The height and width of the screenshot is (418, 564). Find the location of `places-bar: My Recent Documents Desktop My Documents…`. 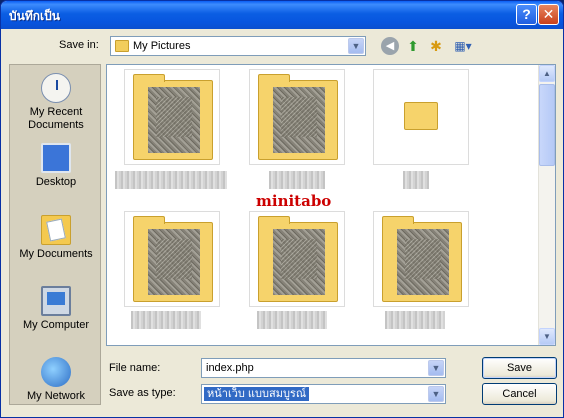

places-bar: My Recent Documents Desktop My Documents… is located at coordinates (55, 234).